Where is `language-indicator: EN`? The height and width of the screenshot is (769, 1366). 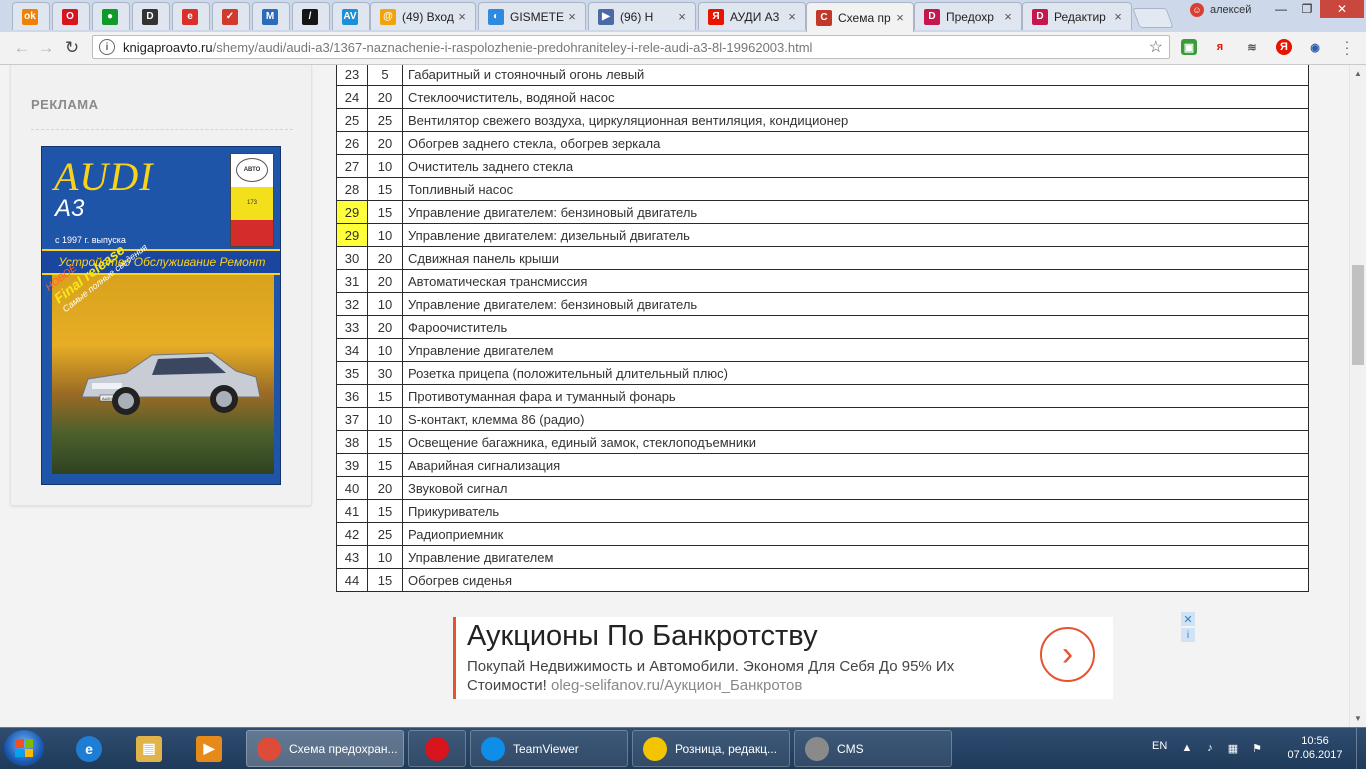 language-indicator: EN is located at coordinates (1159, 746).